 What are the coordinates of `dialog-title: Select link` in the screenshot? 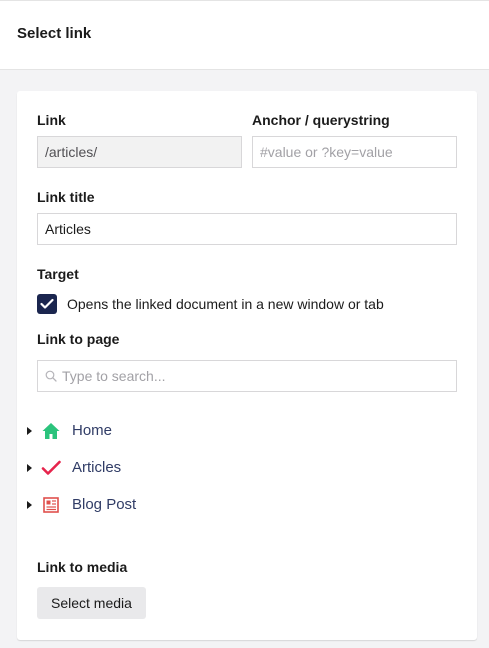 It's located at (54, 33).